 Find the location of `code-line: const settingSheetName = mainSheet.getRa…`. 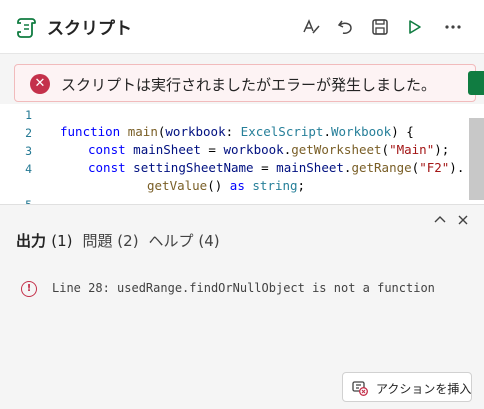

code-line: const settingSheetName = mainSheet.getRa… is located at coordinates (276, 167).